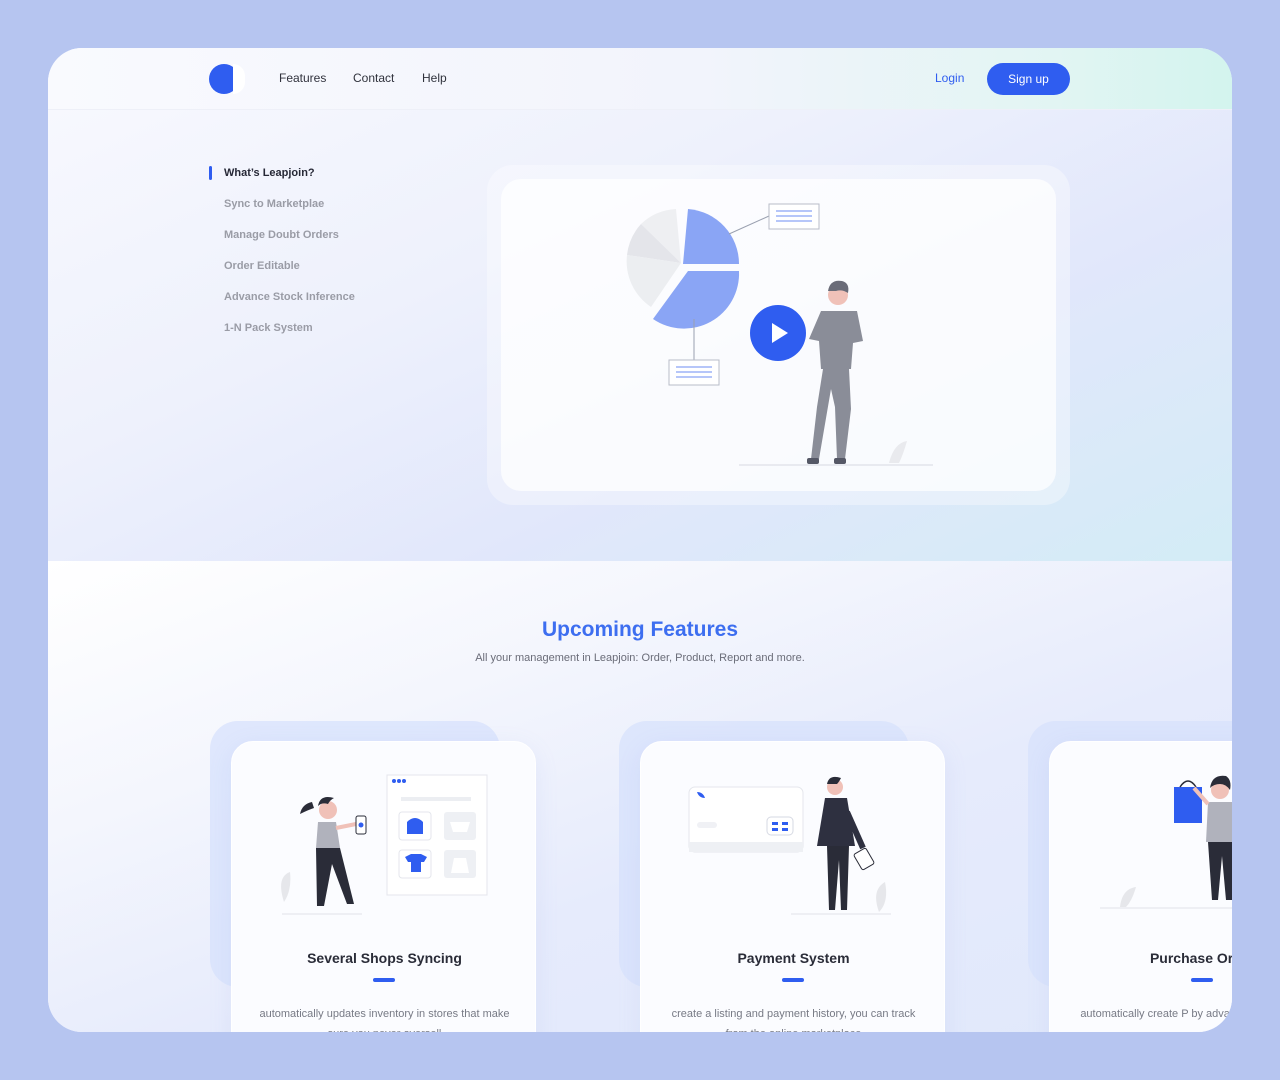 The height and width of the screenshot is (1080, 1280). What do you see at coordinates (1028, 79) in the screenshot?
I see `signup-button: Sign up` at bounding box center [1028, 79].